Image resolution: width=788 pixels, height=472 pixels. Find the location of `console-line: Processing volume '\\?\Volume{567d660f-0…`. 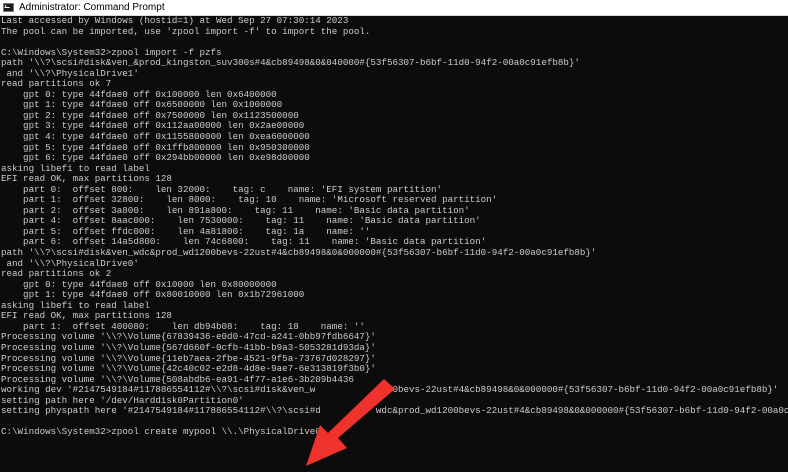

console-line: Processing volume '\\?\Volume{567d660f-0… is located at coordinates (188, 347).